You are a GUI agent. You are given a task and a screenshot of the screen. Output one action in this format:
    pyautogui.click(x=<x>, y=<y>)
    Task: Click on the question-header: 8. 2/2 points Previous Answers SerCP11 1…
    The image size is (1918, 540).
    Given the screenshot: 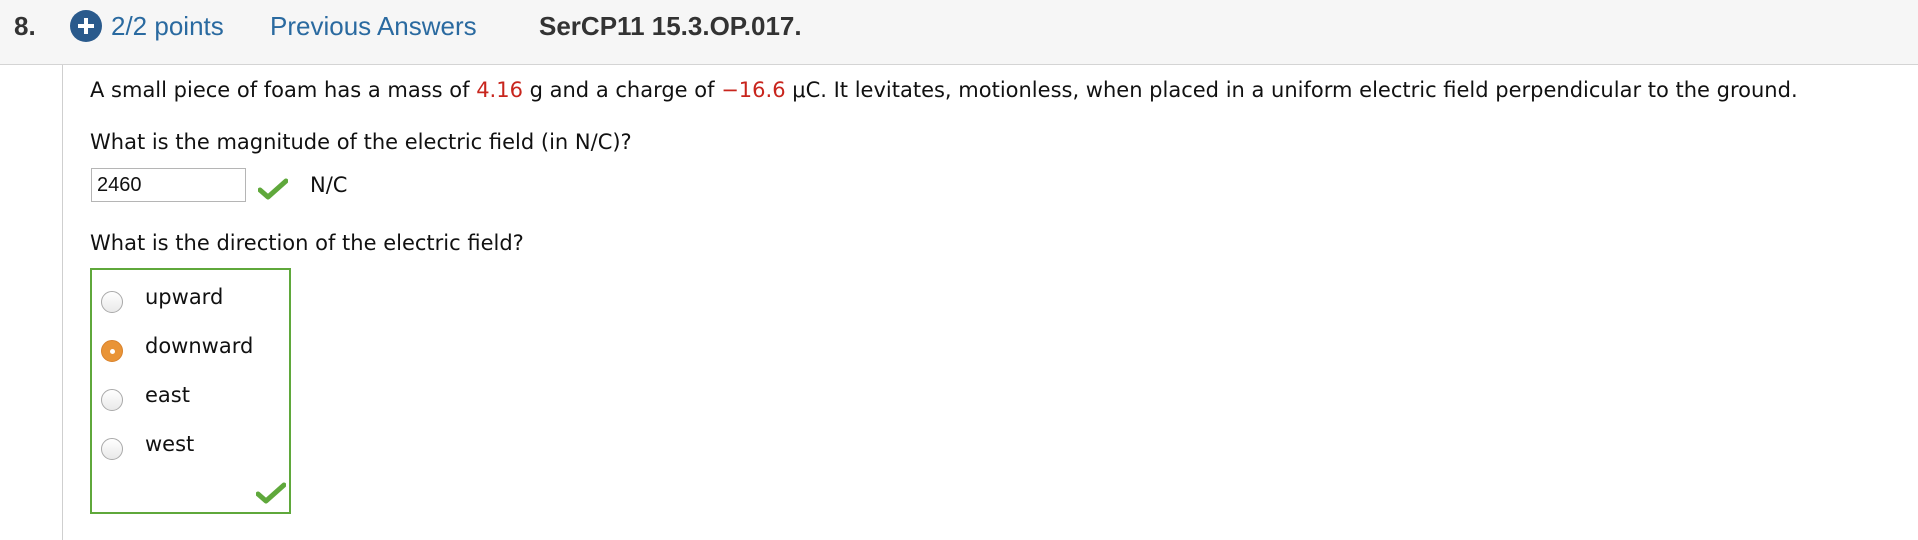 What is the action you would take?
    pyautogui.click(x=959, y=32)
    